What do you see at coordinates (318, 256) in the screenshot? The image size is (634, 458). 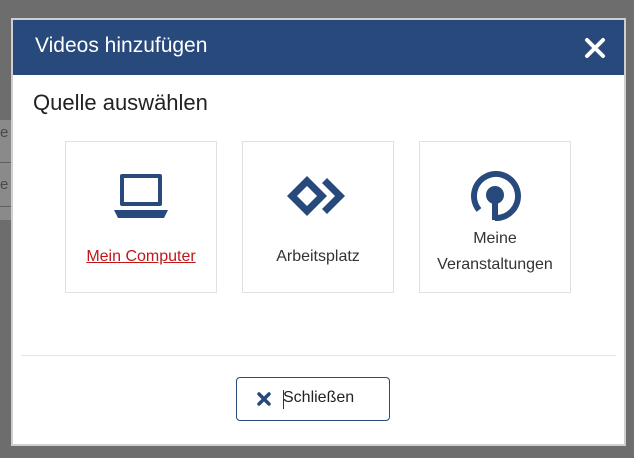 I see `source-label-arbeitsplatz: Arbeitsplatz` at bounding box center [318, 256].